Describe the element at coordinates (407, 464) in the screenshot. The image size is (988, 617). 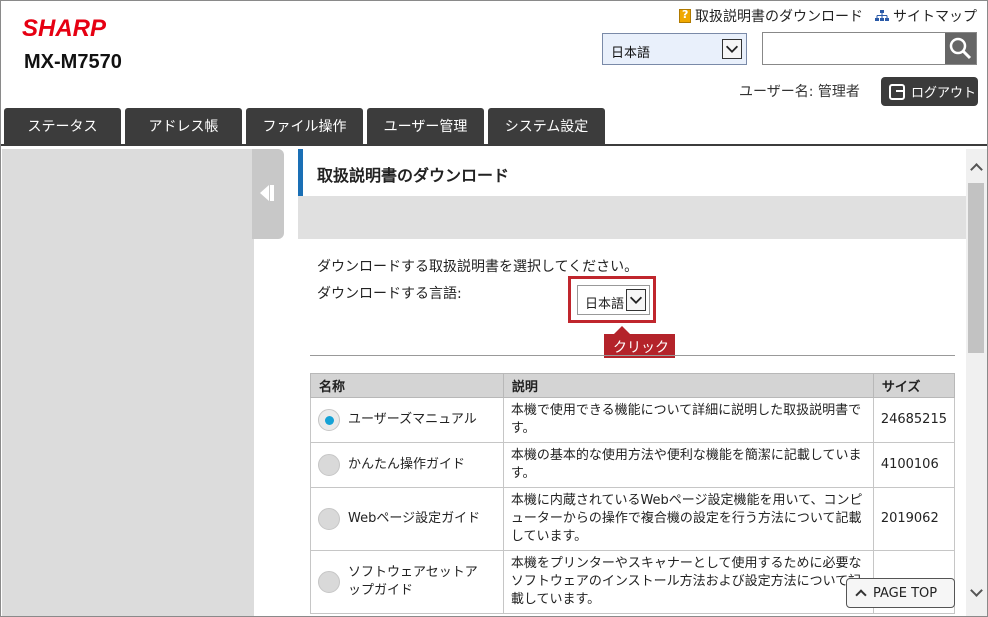
I see `manual-name: かんたん操作ガイド` at that location.